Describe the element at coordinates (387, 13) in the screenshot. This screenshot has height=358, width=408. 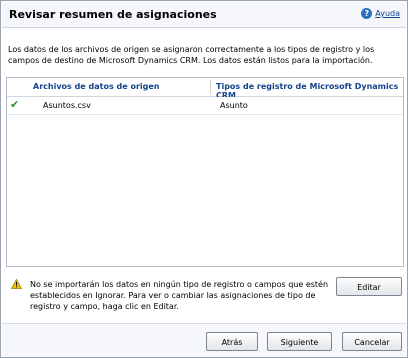
I see `help-label: Ayuda` at that location.